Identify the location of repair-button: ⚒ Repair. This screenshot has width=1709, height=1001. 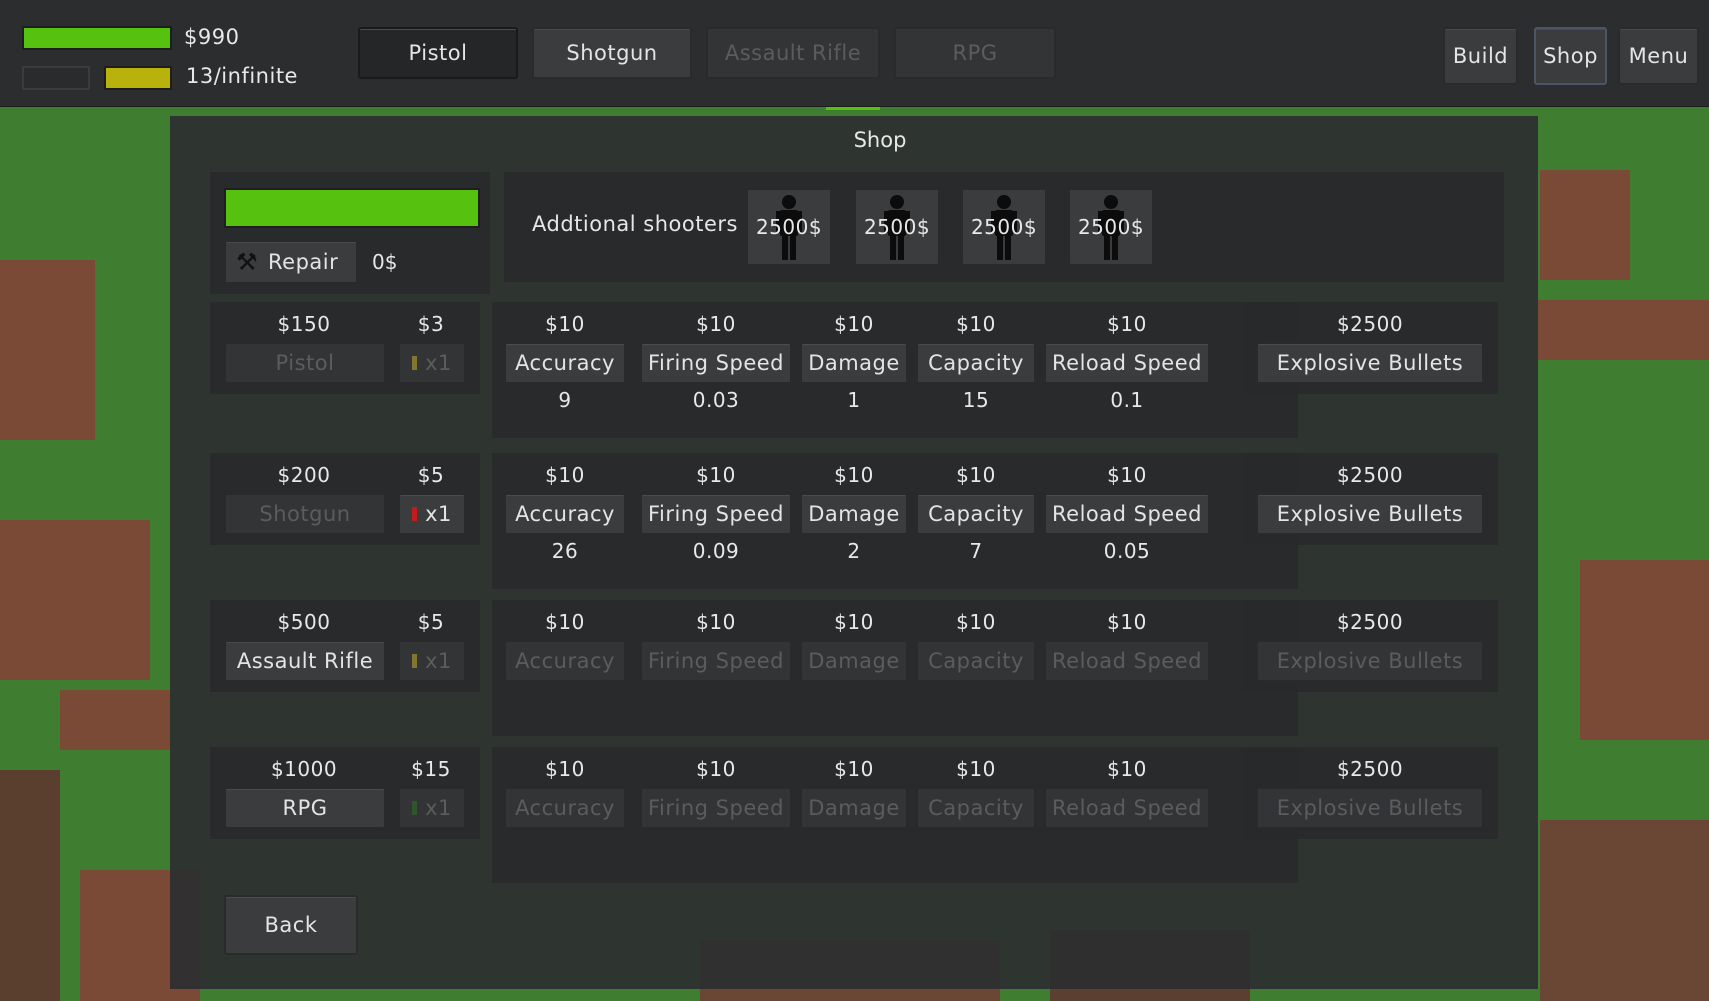
(291, 262).